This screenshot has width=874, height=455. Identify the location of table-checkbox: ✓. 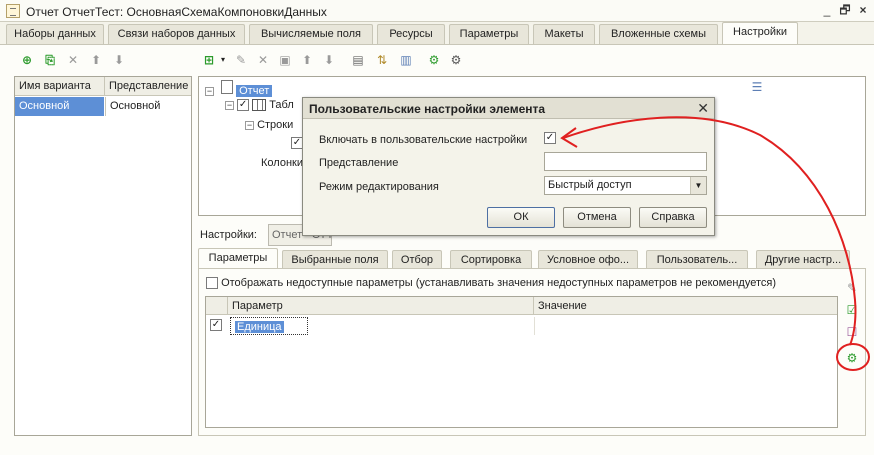
(243, 105).